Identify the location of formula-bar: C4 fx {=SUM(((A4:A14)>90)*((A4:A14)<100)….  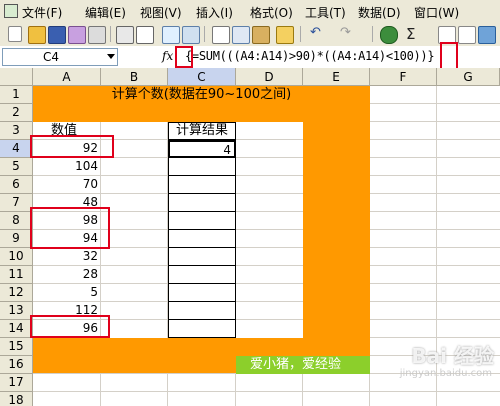
(250, 56).